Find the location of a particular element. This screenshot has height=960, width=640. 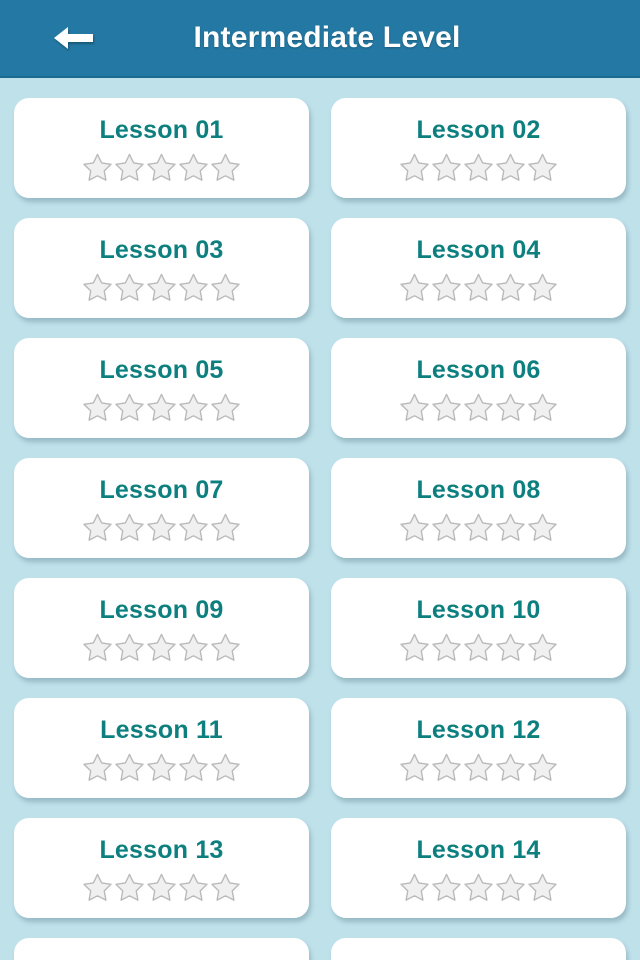

lesson-card: Lesson 04 is located at coordinates (478, 268).